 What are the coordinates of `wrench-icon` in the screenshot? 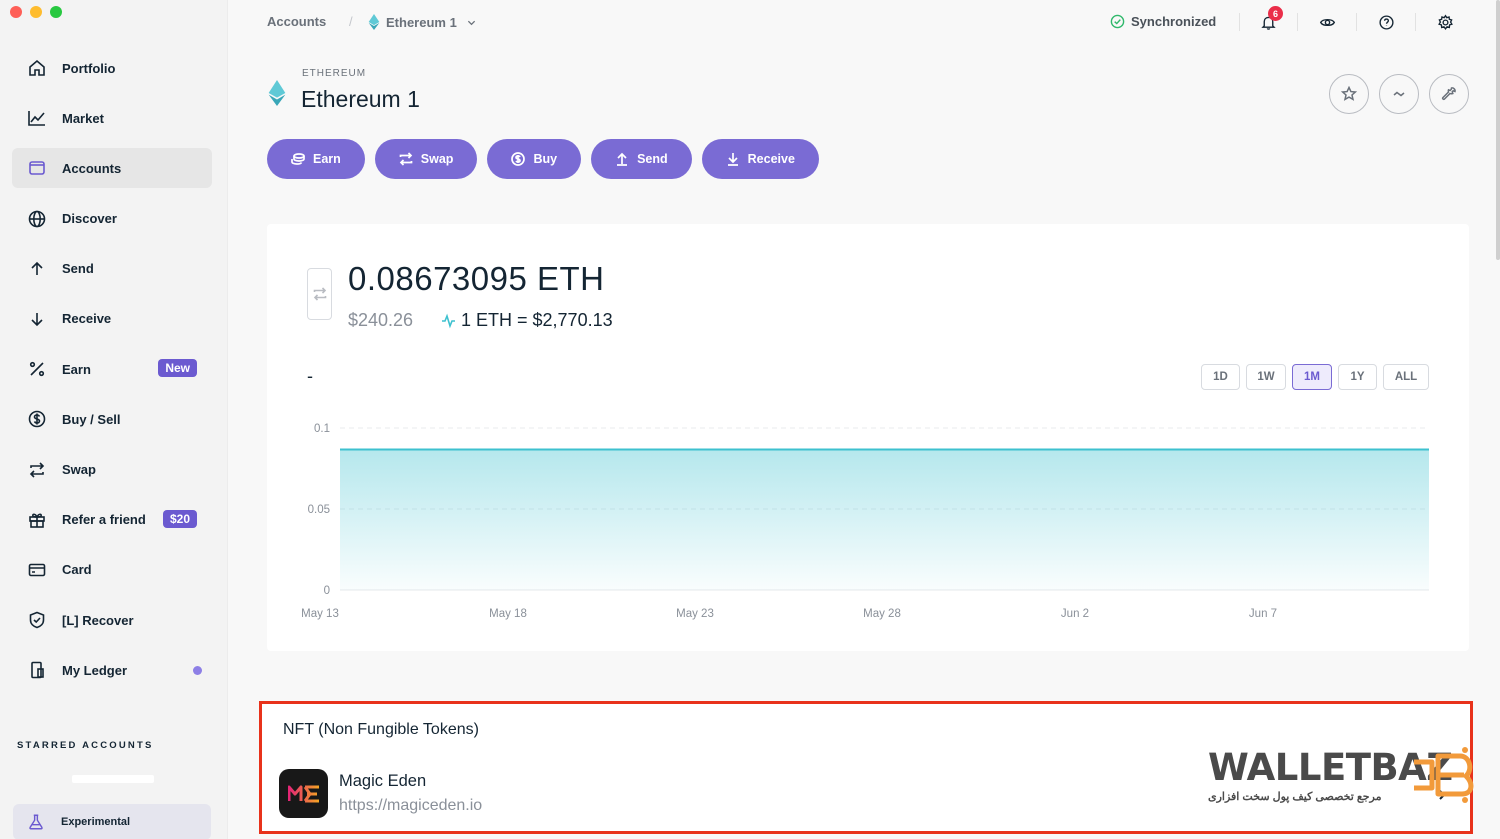 It's located at (1448, 94).